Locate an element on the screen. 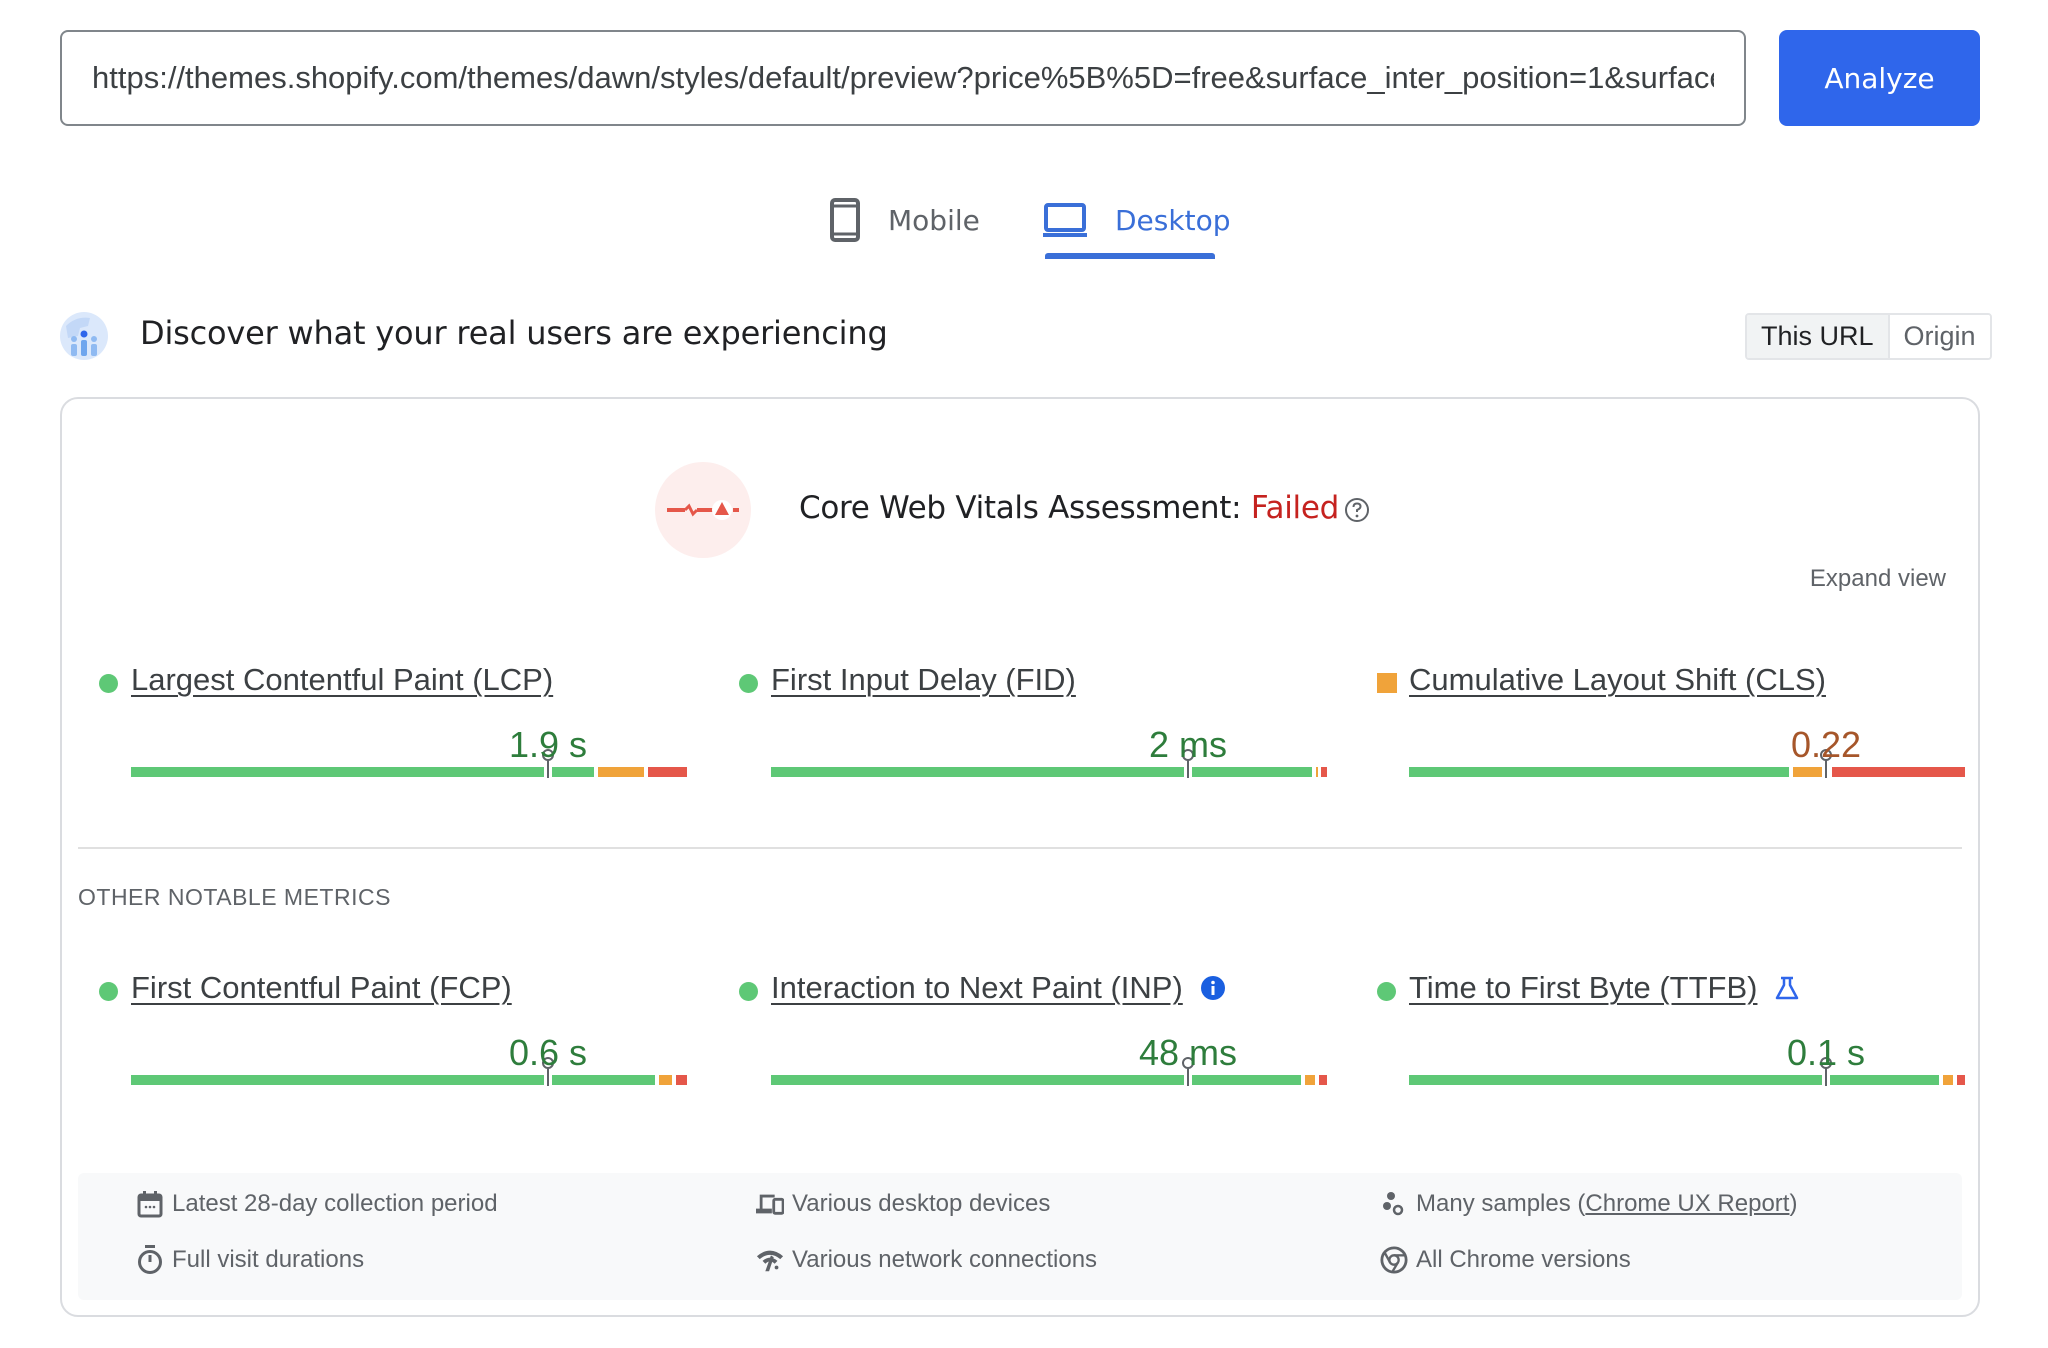  cwv-assessment-status: Failed is located at coordinates (1294, 508).